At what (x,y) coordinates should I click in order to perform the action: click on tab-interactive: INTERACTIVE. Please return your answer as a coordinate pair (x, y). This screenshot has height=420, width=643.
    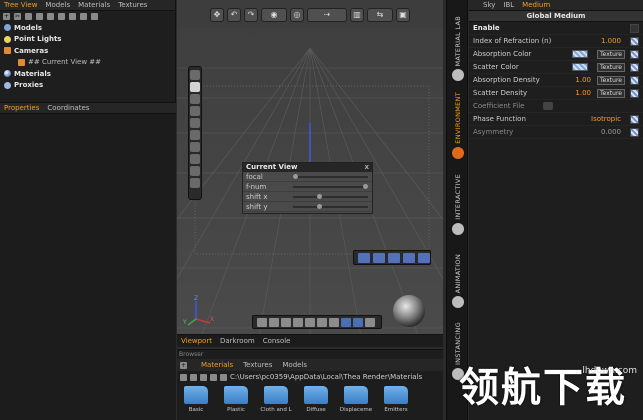
    Looking at the image, I should click on (458, 202).